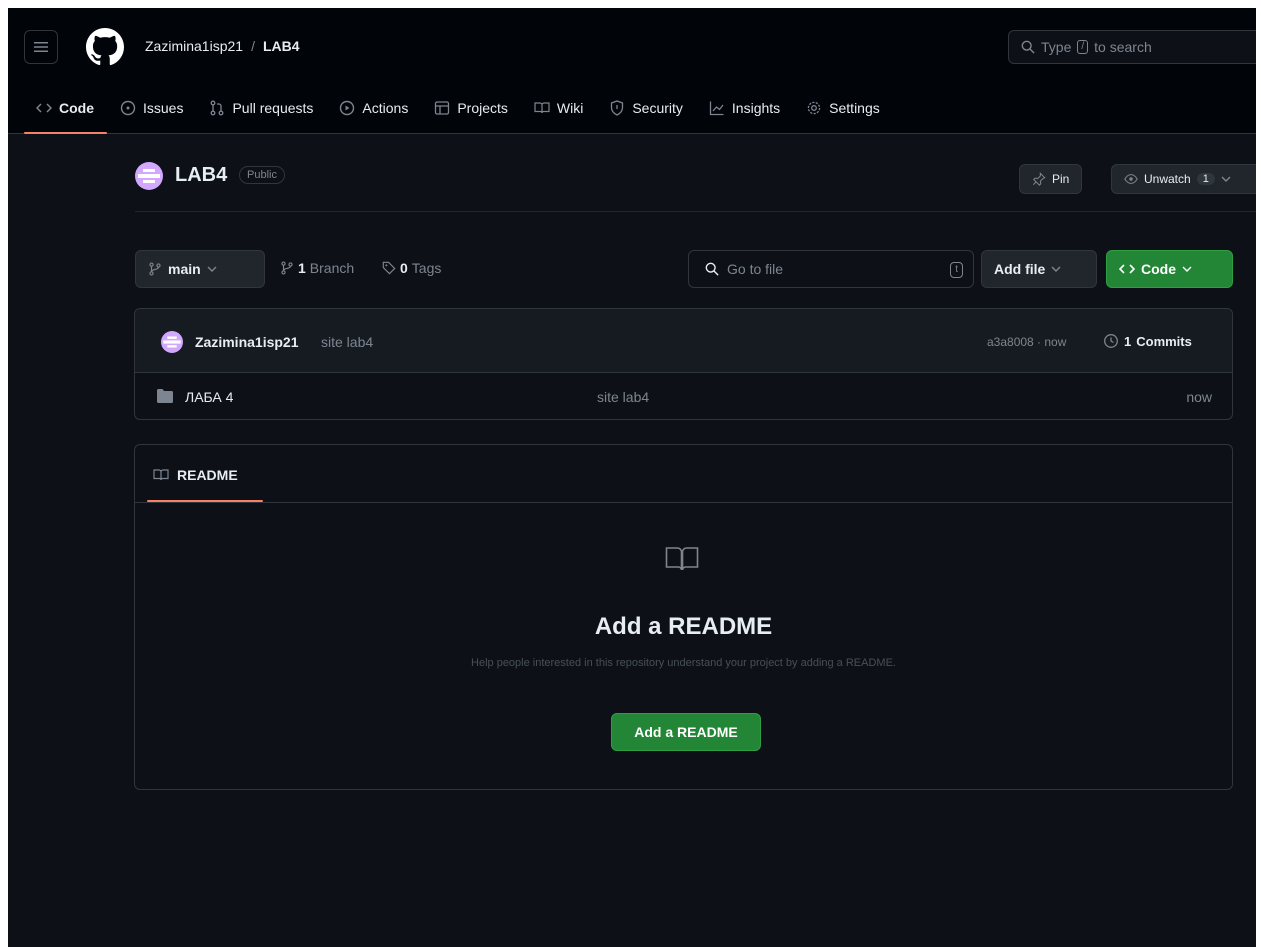  Describe the element at coordinates (1020, 269) in the screenshot. I see `add-file-label: Add file` at that location.